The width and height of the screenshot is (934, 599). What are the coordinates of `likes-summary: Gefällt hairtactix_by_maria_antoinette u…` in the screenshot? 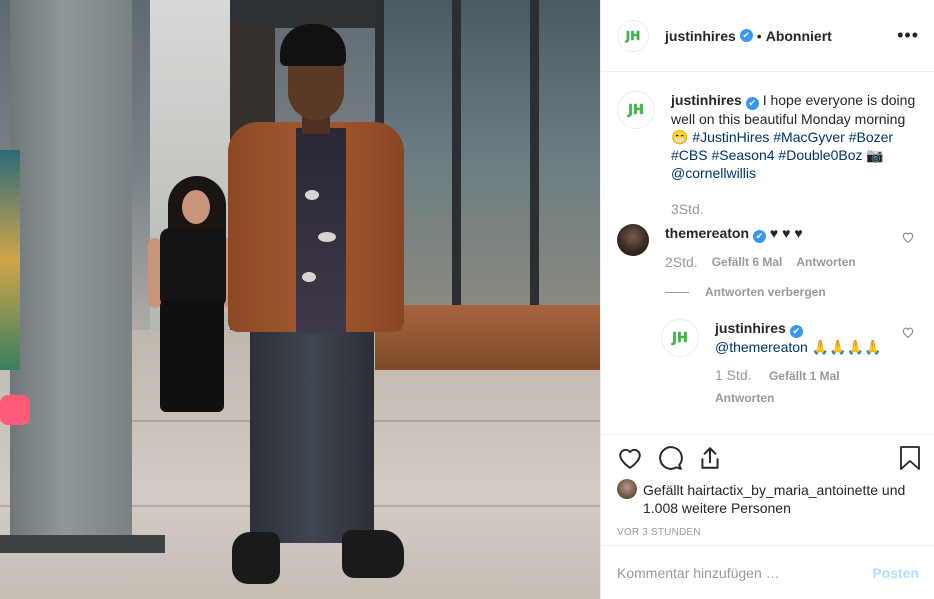 It's located at (768, 498).